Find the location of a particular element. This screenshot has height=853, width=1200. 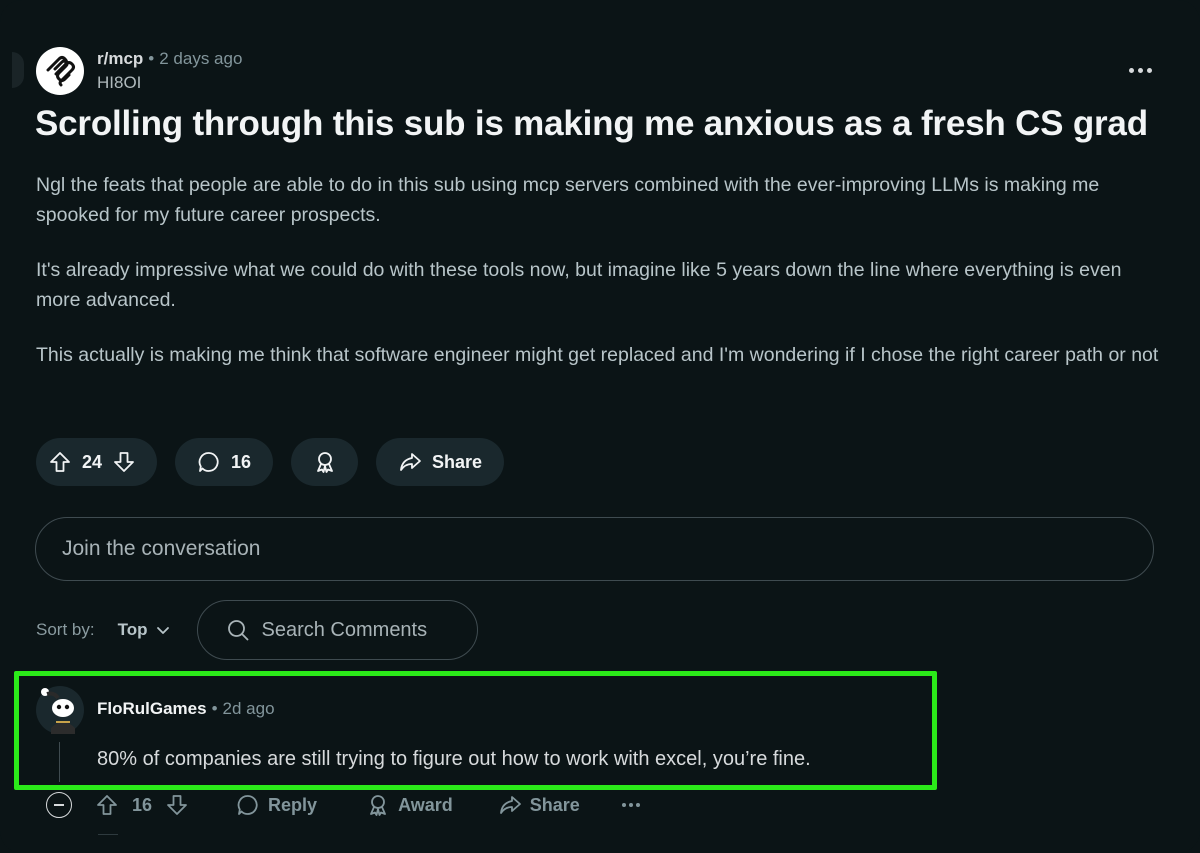

reply-thread-stub is located at coordinates (108, 834).